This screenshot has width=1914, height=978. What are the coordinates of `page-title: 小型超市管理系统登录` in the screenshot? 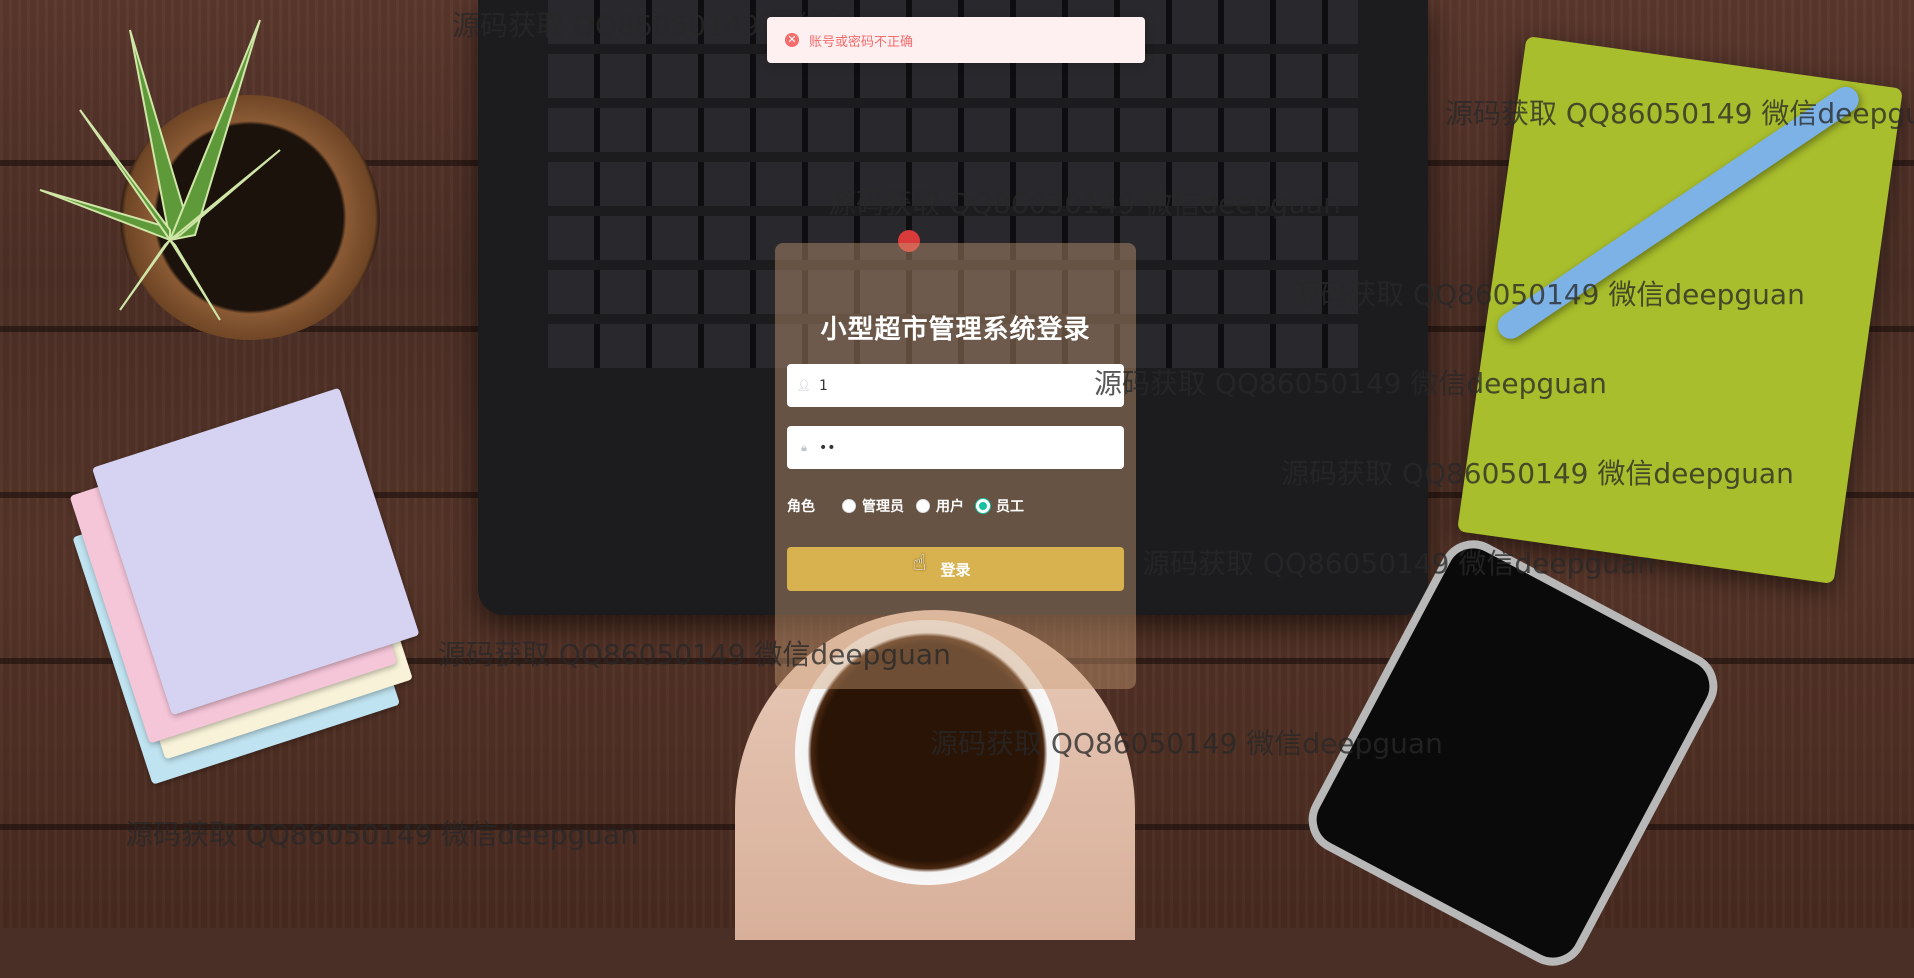 It's located at (955, 330).